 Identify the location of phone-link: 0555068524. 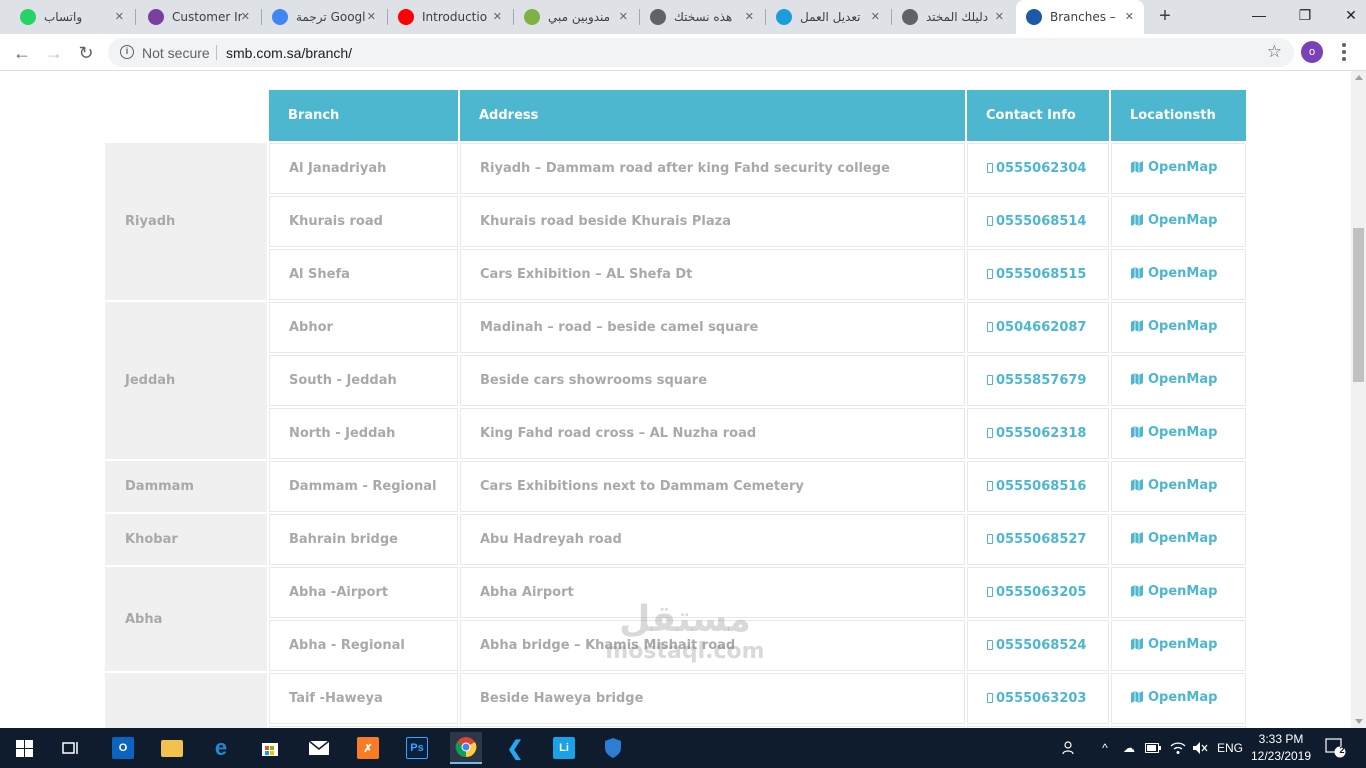
(1036, 645).